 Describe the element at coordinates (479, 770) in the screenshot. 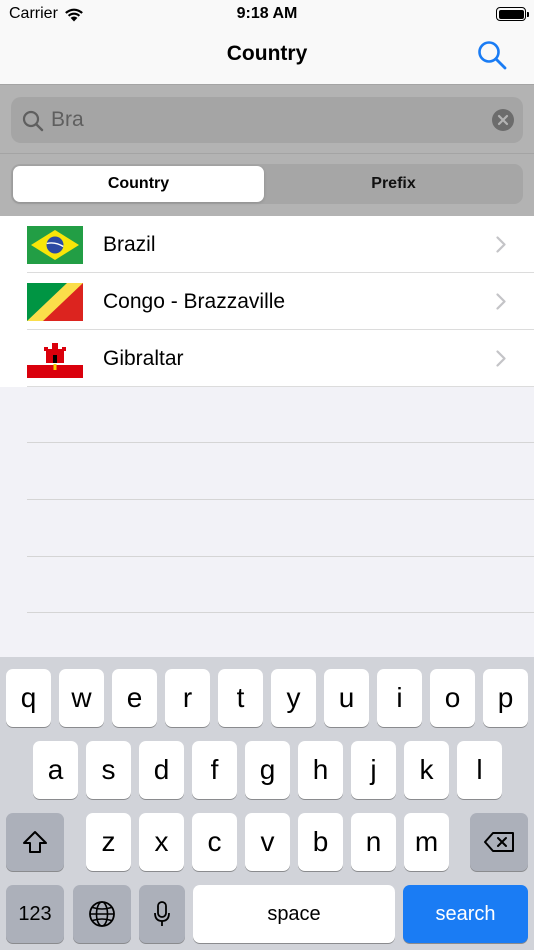

I see `key-l: l` at that location.